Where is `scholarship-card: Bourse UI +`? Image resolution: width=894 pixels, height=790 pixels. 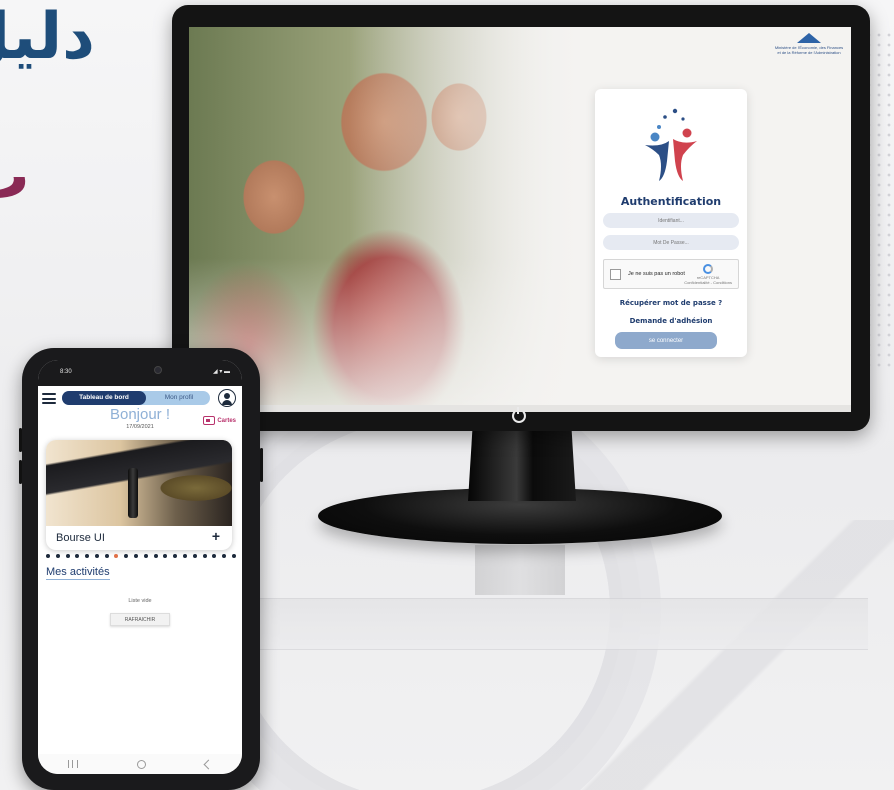
scholarship-card: Bourse UI + is located at coordinates (139, 495).